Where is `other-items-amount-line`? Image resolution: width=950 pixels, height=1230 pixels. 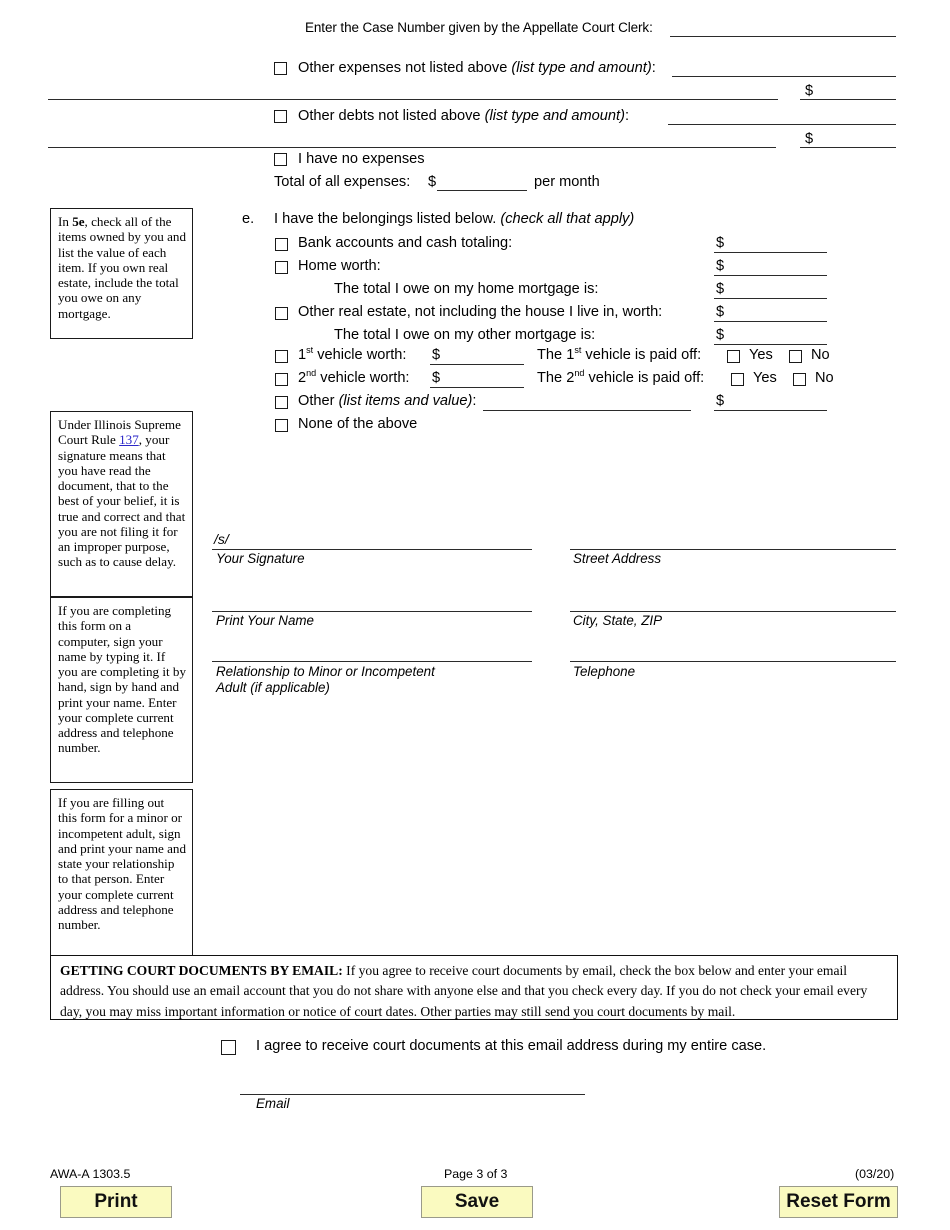
other-items-amount-line is located at coordinates (770, 410).